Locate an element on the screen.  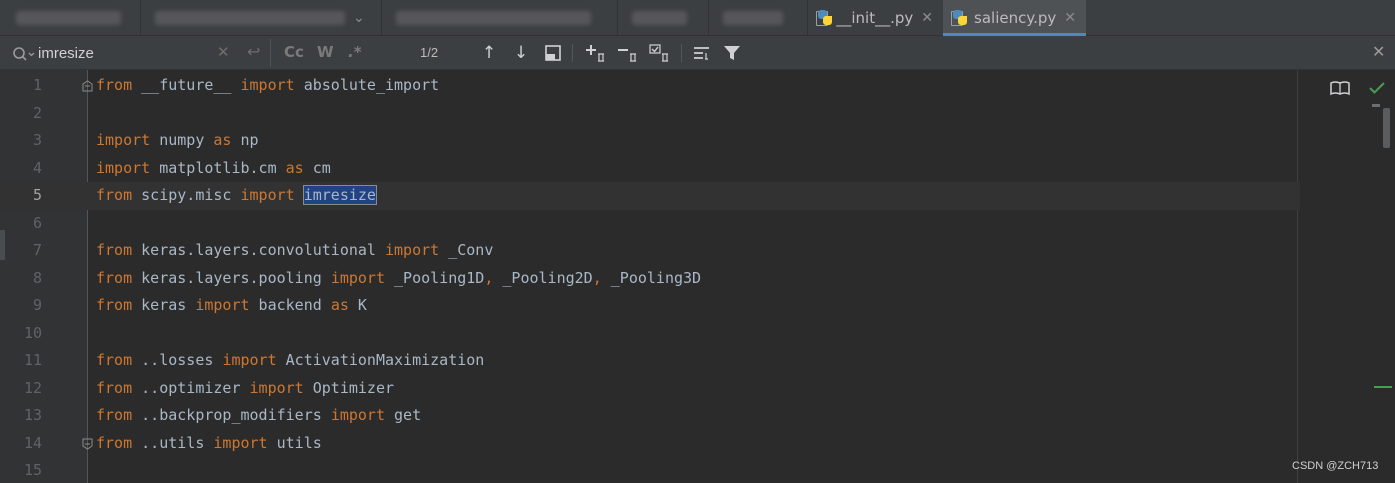
remove-selection-icon is located at coordinates (627, 53).